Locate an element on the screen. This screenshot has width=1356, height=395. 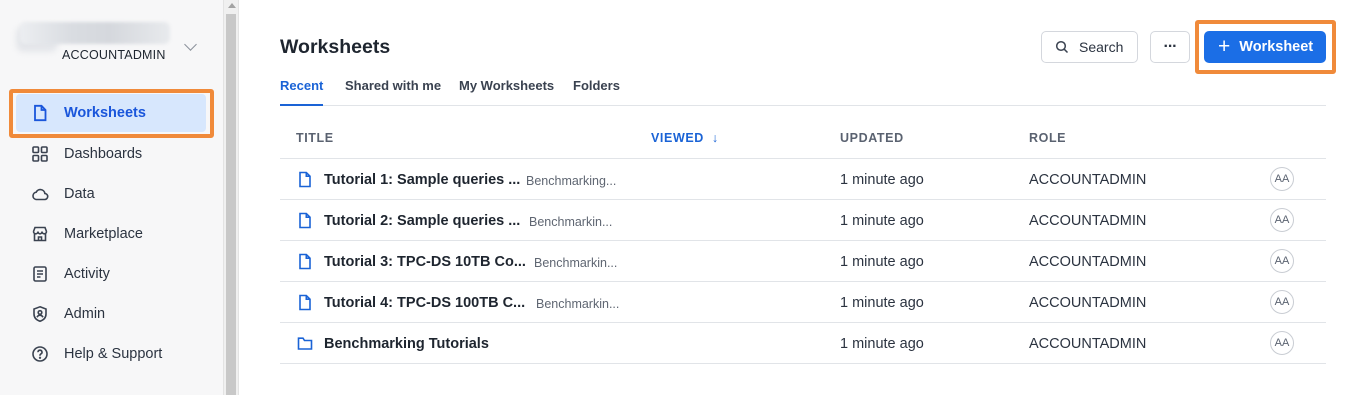
folder-icon is located at coordinates (305, 343).